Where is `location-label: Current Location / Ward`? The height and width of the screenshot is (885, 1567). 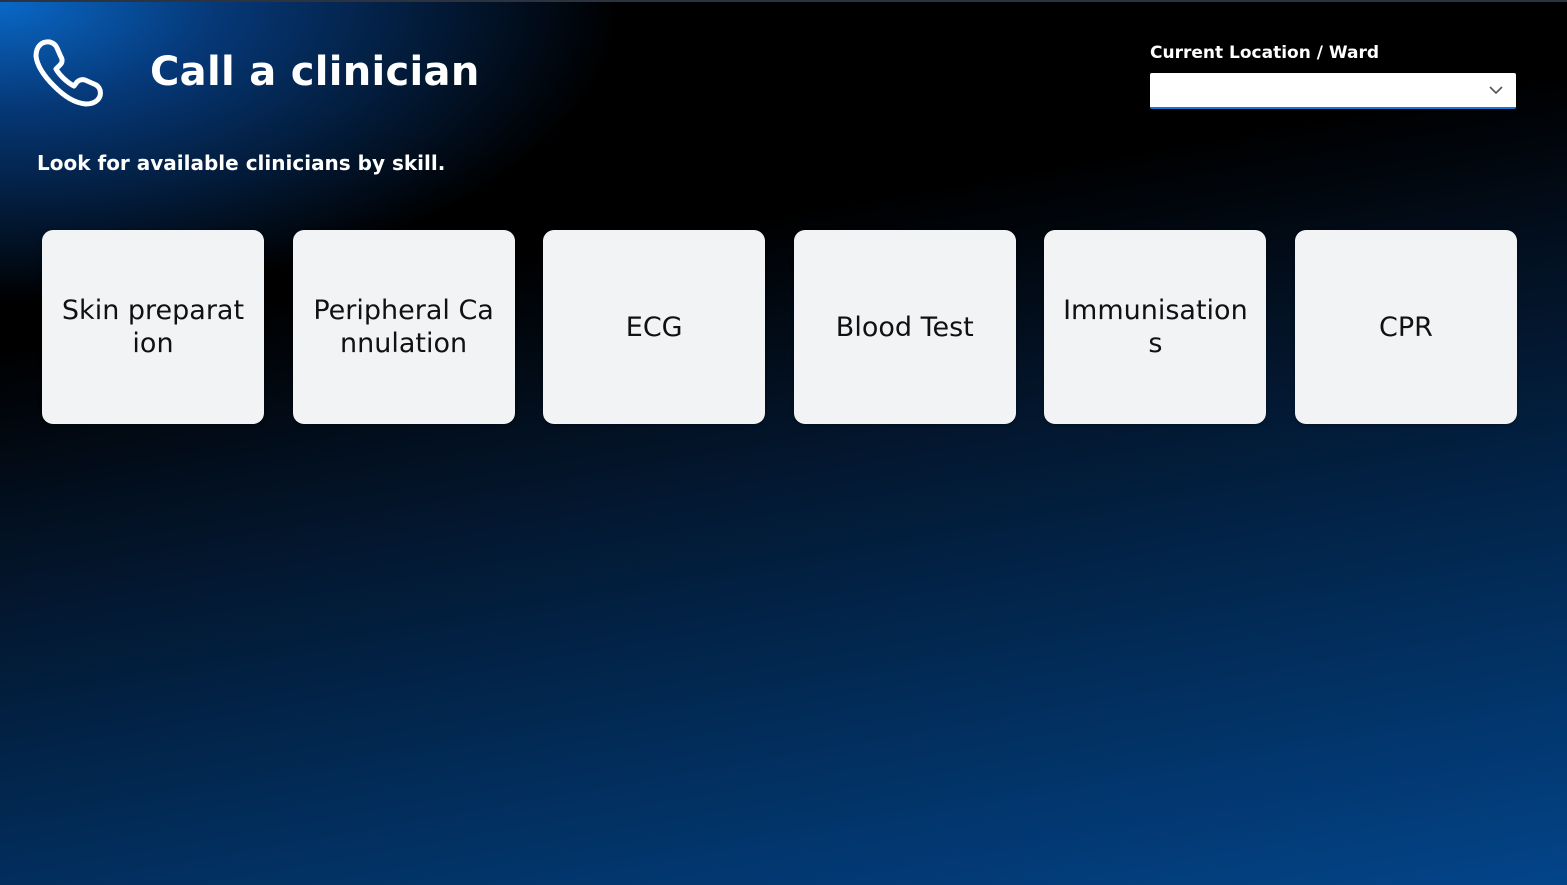
location-label: Current Location / Ward is located at coordinates (1265, 53).